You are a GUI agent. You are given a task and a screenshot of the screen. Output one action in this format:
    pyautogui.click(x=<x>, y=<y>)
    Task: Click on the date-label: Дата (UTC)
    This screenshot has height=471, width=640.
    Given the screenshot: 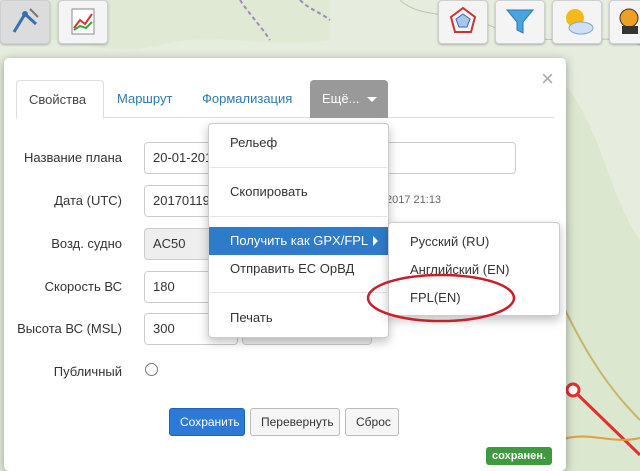 What is the action you would take?
    pyautogui.click(x=88, y=200)
    